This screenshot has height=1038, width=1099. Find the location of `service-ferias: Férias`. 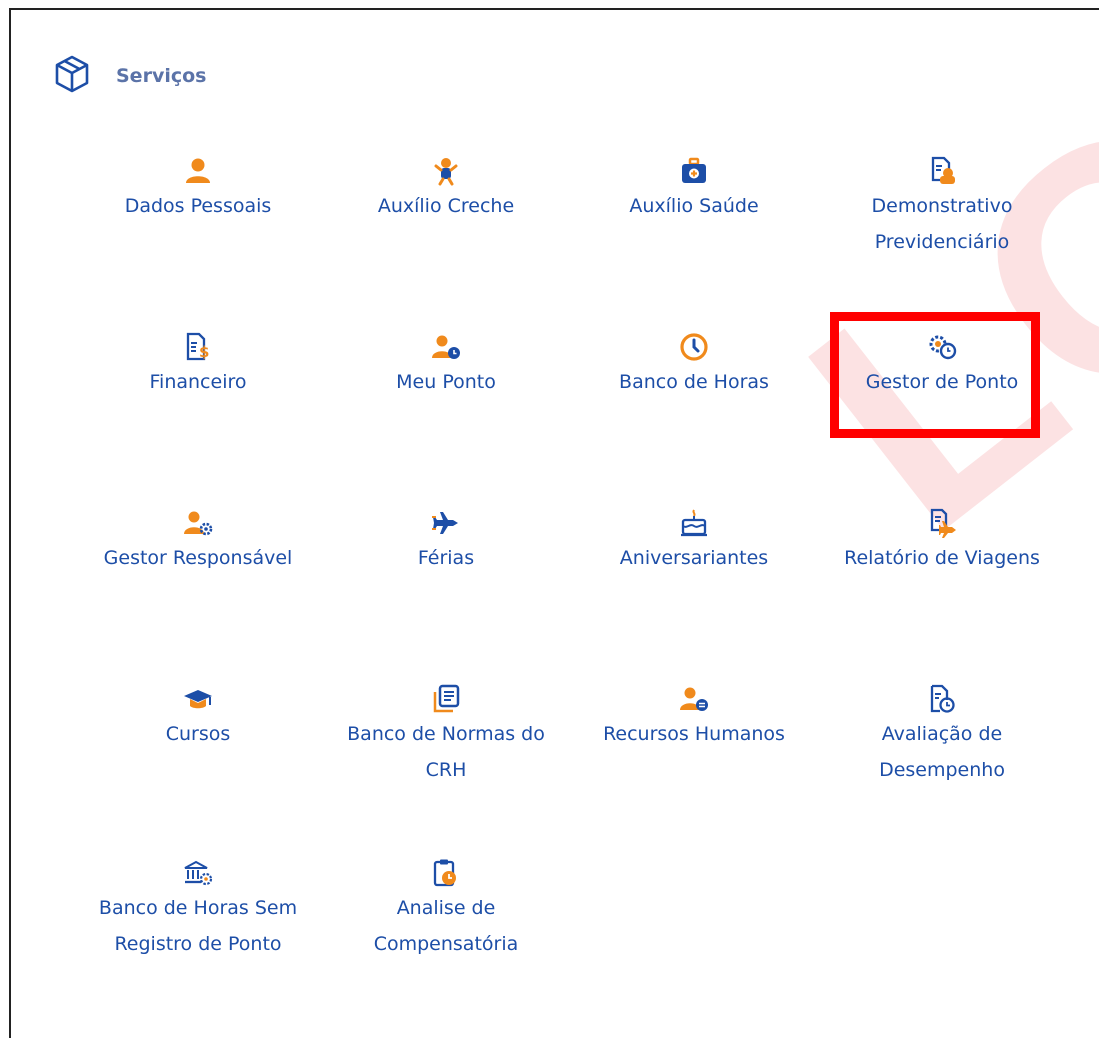

service-ferias: Férias is located at coordinates (446, 542).